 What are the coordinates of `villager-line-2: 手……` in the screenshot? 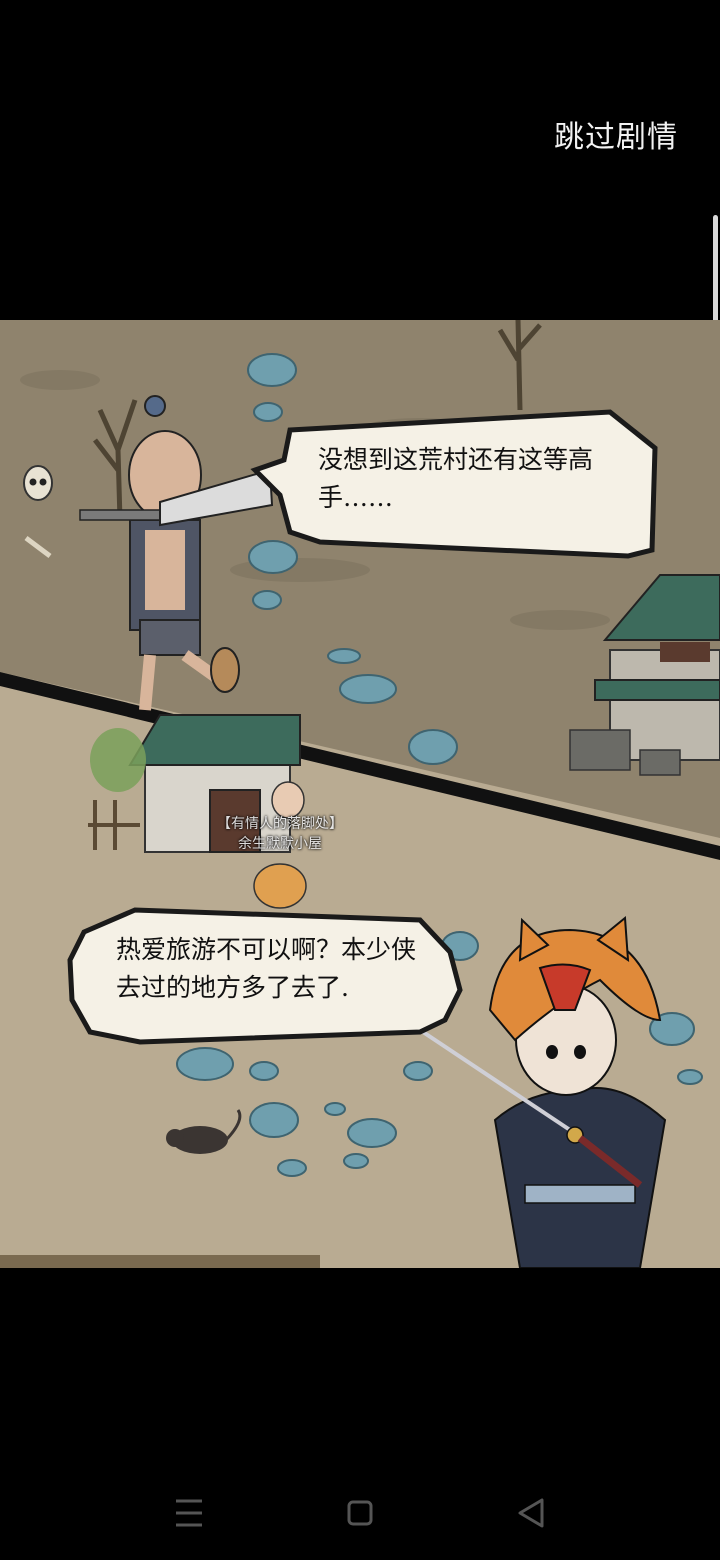 It's located at (355, 497).